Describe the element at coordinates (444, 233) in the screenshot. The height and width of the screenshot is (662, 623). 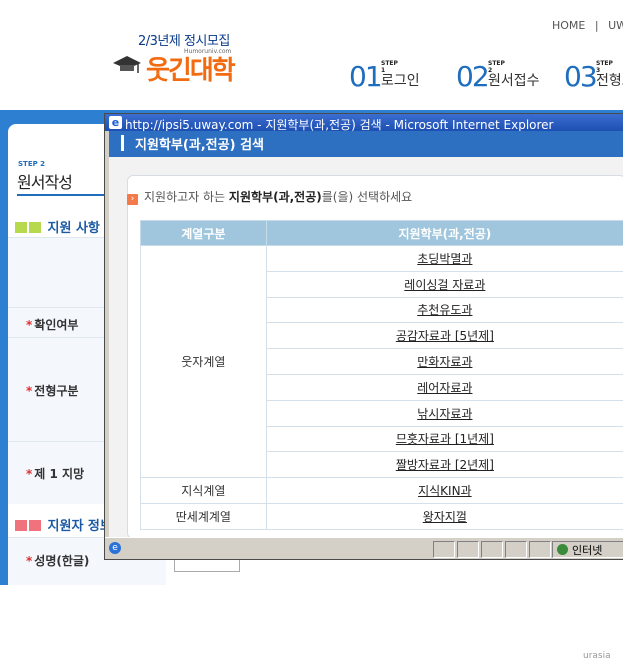
I see `column-header-major: 지원학부(과,전공)` at that location.